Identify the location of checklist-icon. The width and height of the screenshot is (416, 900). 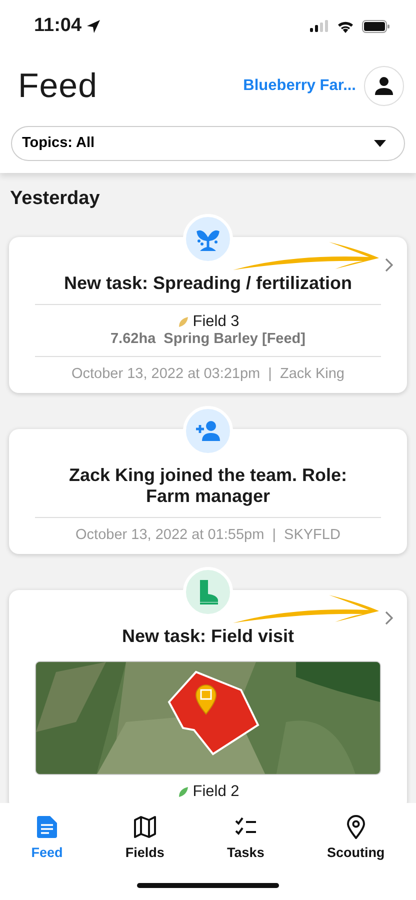
(245, 827).